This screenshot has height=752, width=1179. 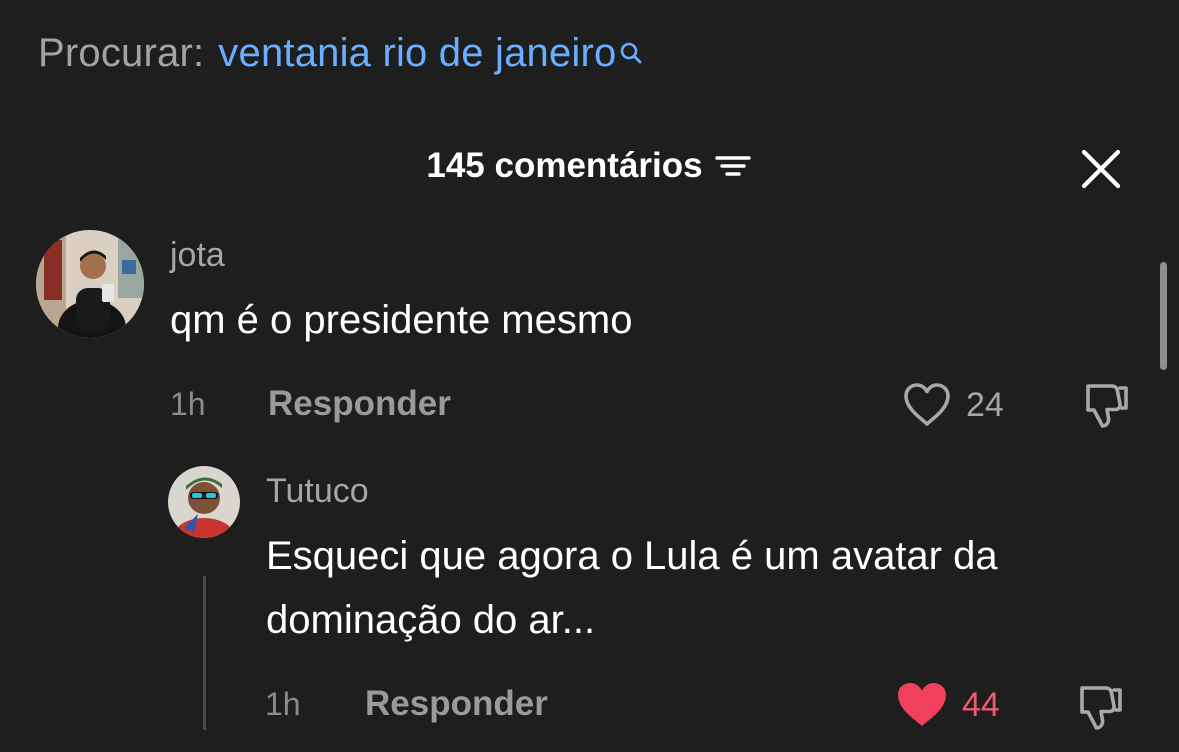 I want to click on thread-line, so click(x=204, y=653).